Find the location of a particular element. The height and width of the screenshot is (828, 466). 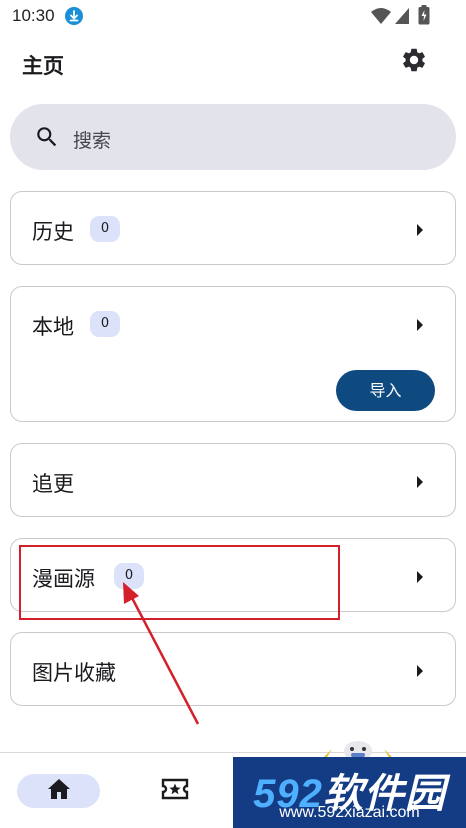

battery-icon is located at coordinates (424, 17).